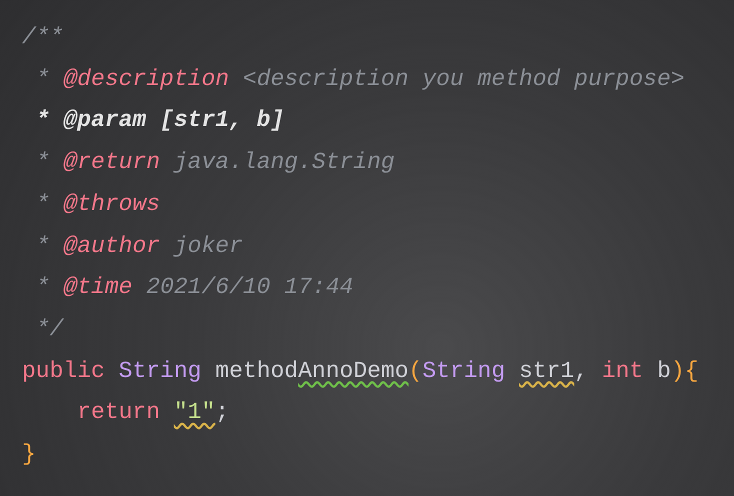  I want to click on comment-text: java.lang.String, so click(284, 162).